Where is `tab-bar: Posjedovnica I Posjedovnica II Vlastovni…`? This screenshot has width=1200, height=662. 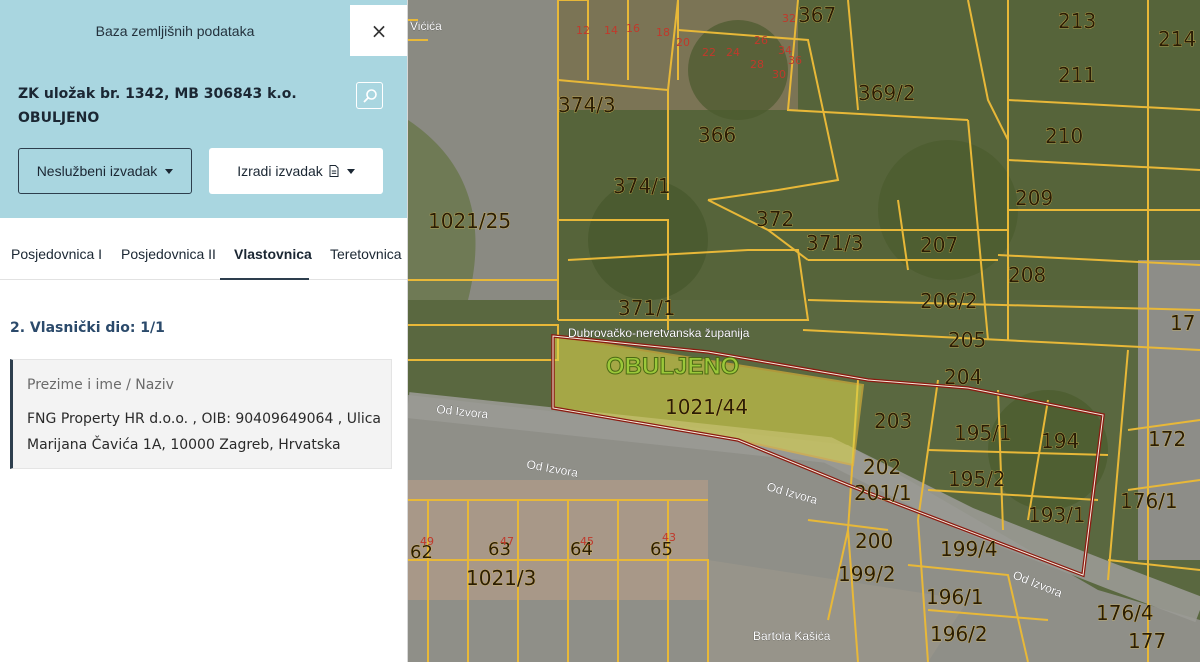 tab-bar: Posjedovnica I Posjedovnica II Vlastovni… is located at coordinates (203, 255).